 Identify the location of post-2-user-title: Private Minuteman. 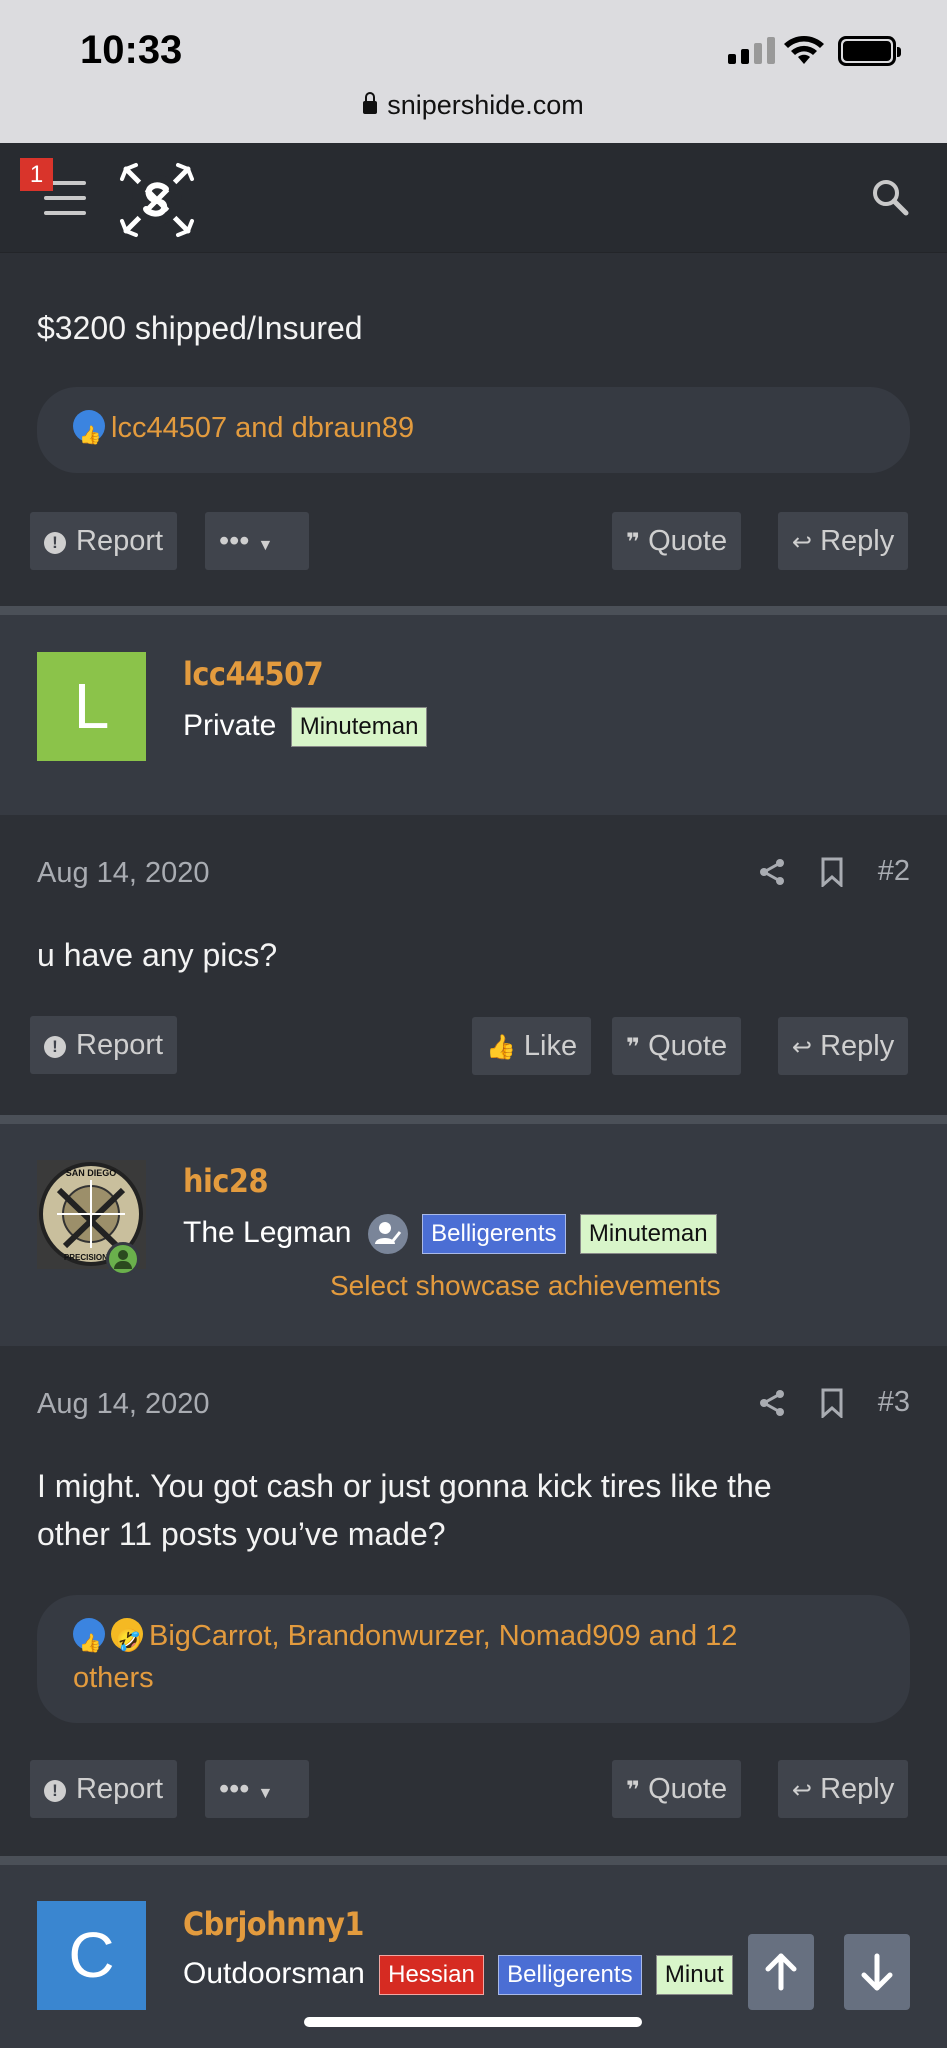
(305, 727).